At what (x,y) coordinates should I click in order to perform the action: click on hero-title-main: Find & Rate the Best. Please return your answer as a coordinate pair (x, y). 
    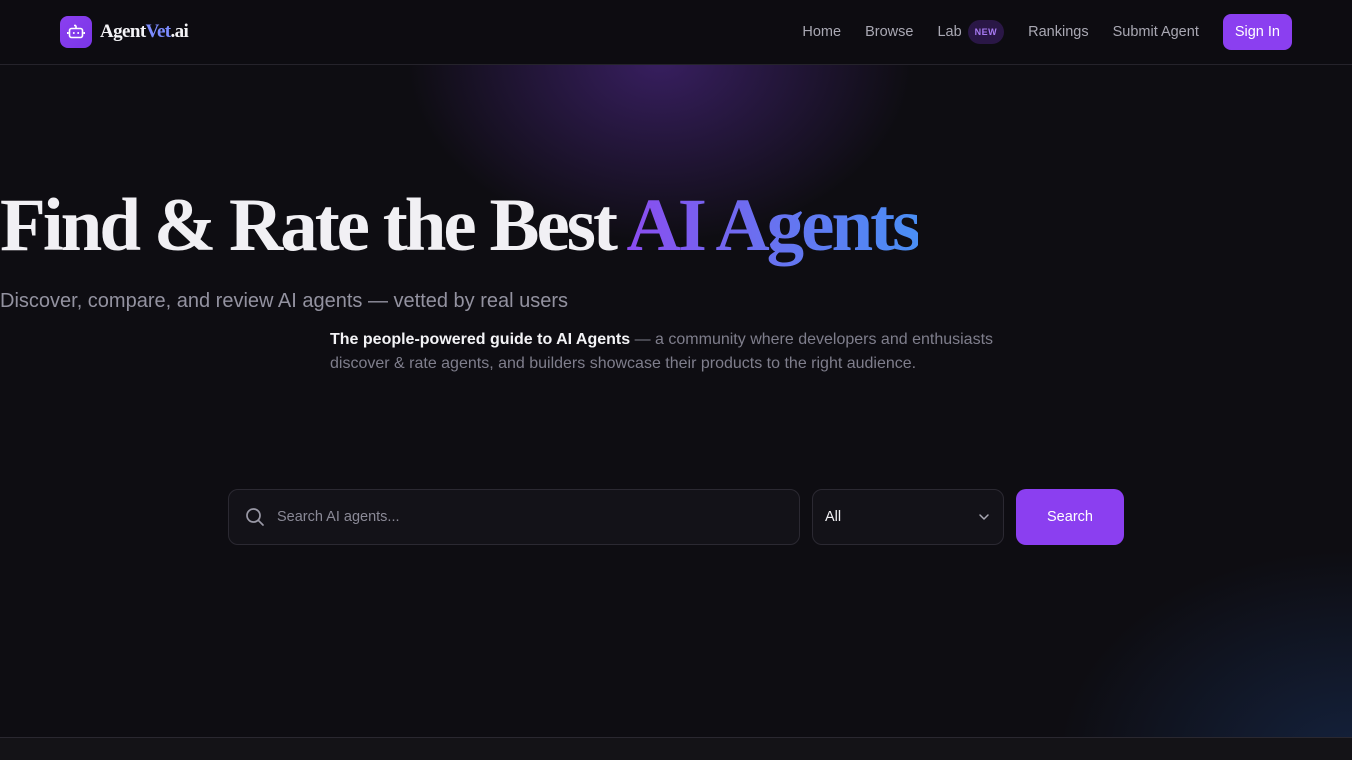
    Looking at the image, I should click on (313, 225).